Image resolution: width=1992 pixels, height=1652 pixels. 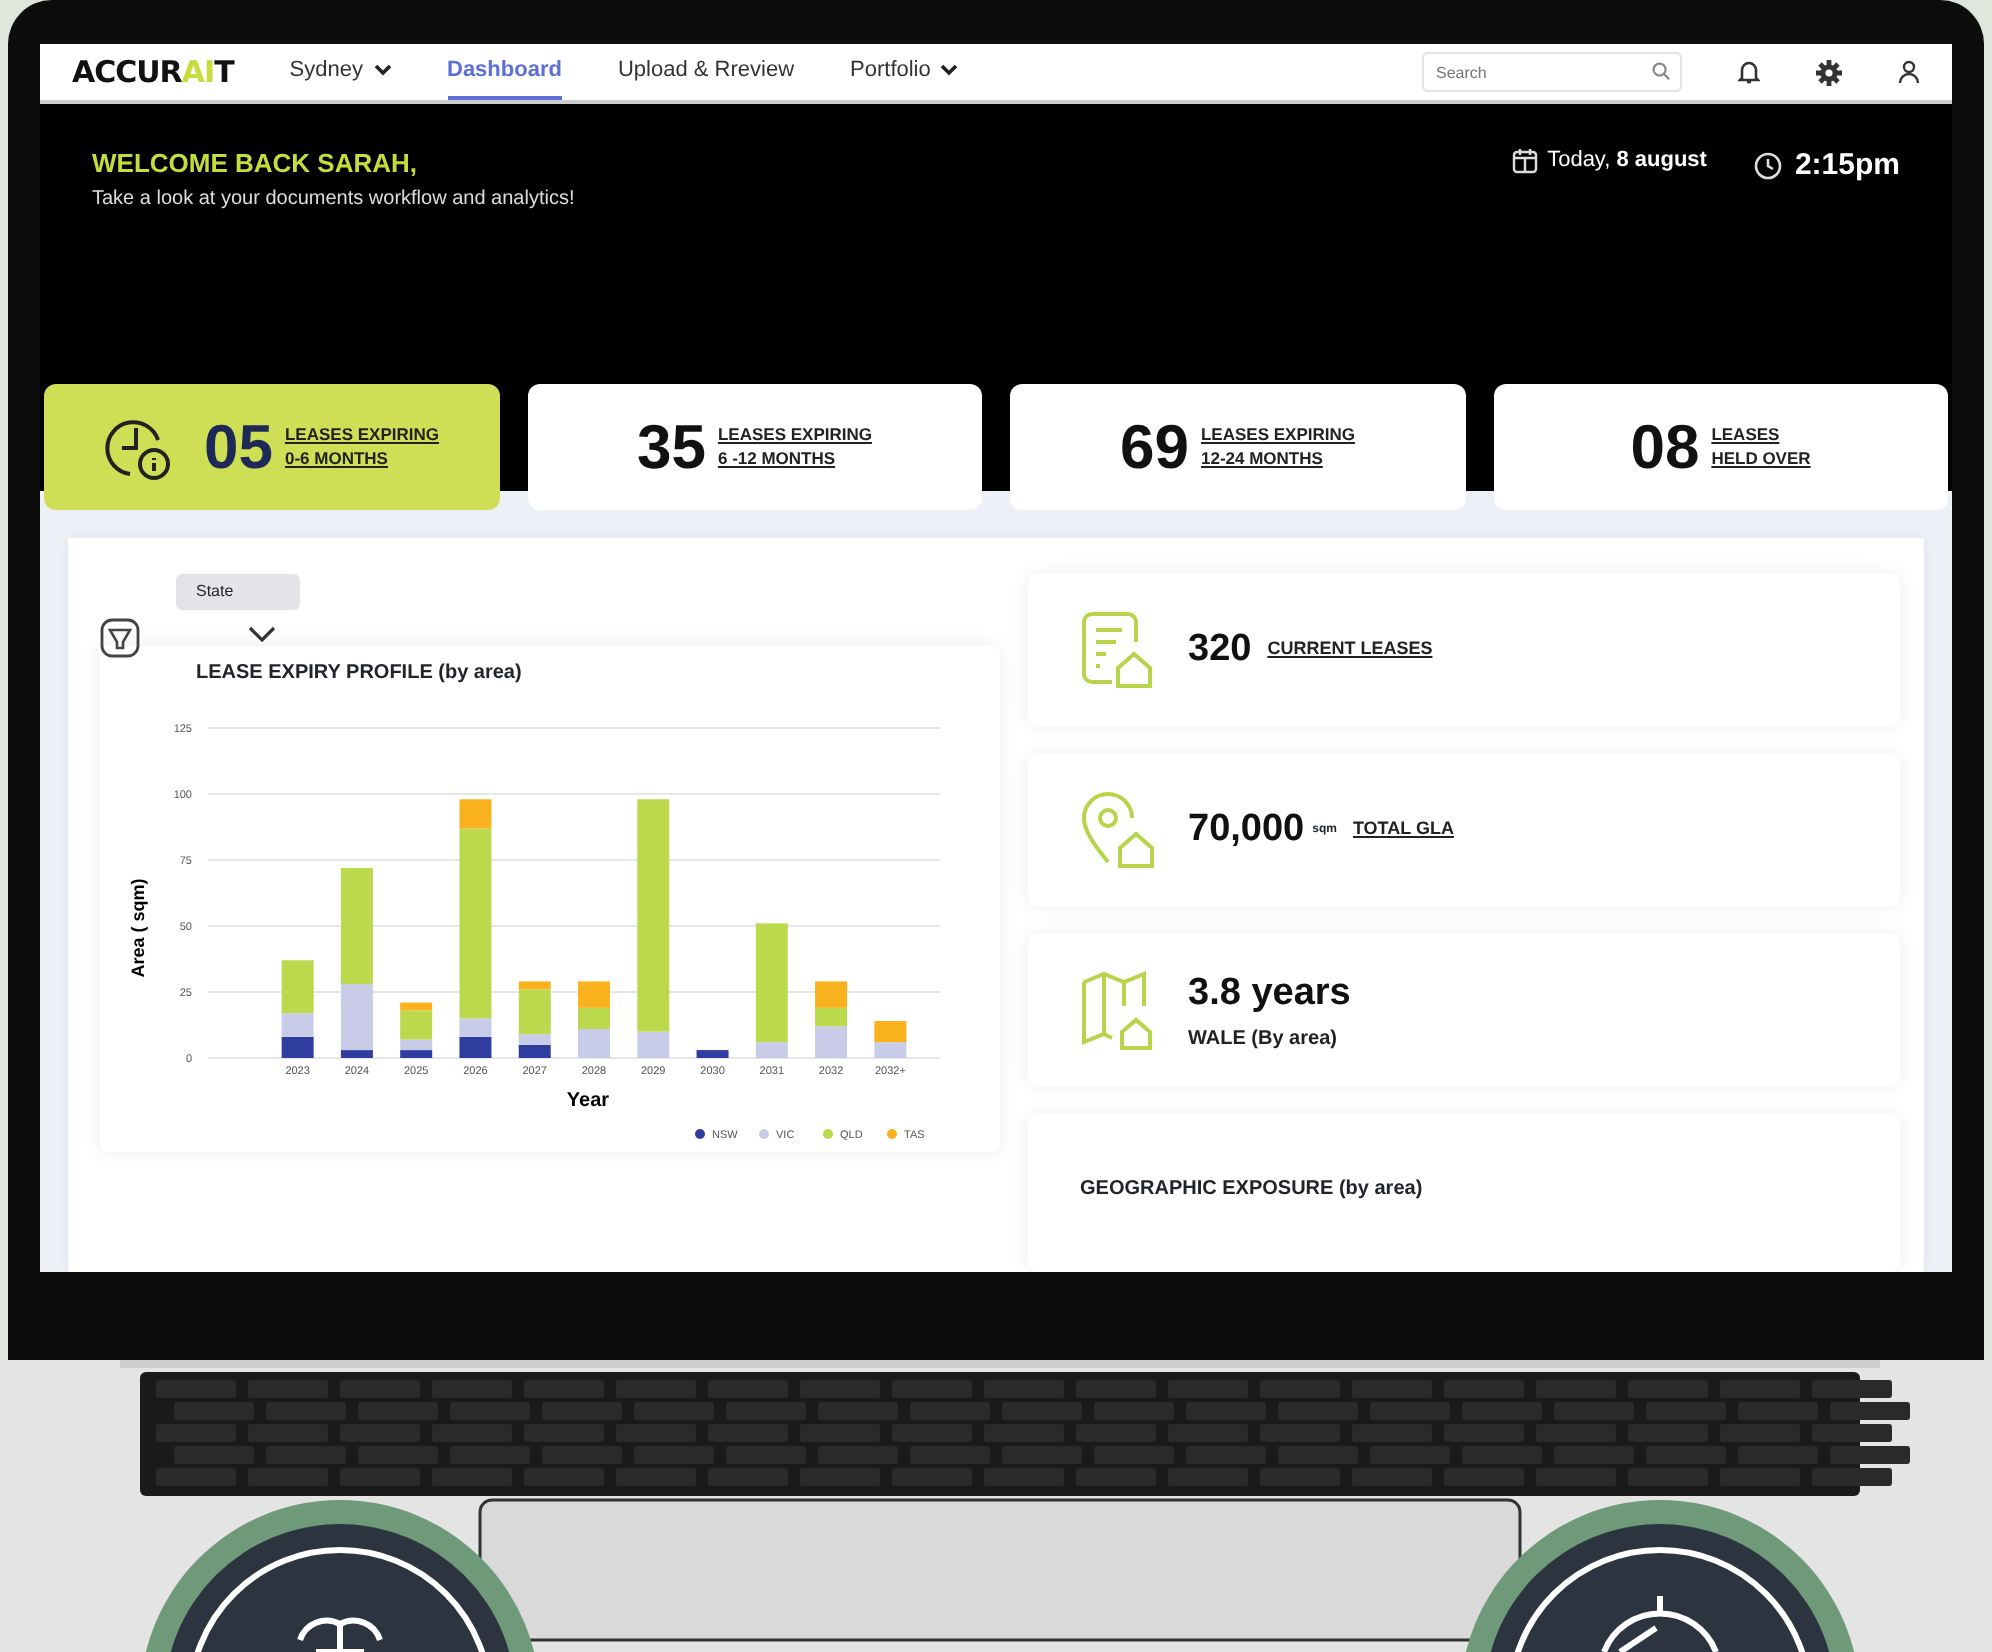 I want to click on stat-label: LEASES, so click(x=1746, y=435).